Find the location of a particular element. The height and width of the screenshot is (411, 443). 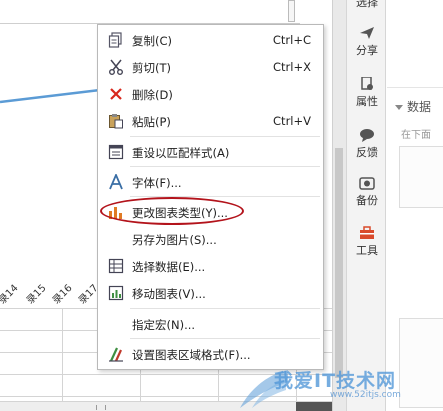

vertical-scrollbar is located at coordinates (339, 205).